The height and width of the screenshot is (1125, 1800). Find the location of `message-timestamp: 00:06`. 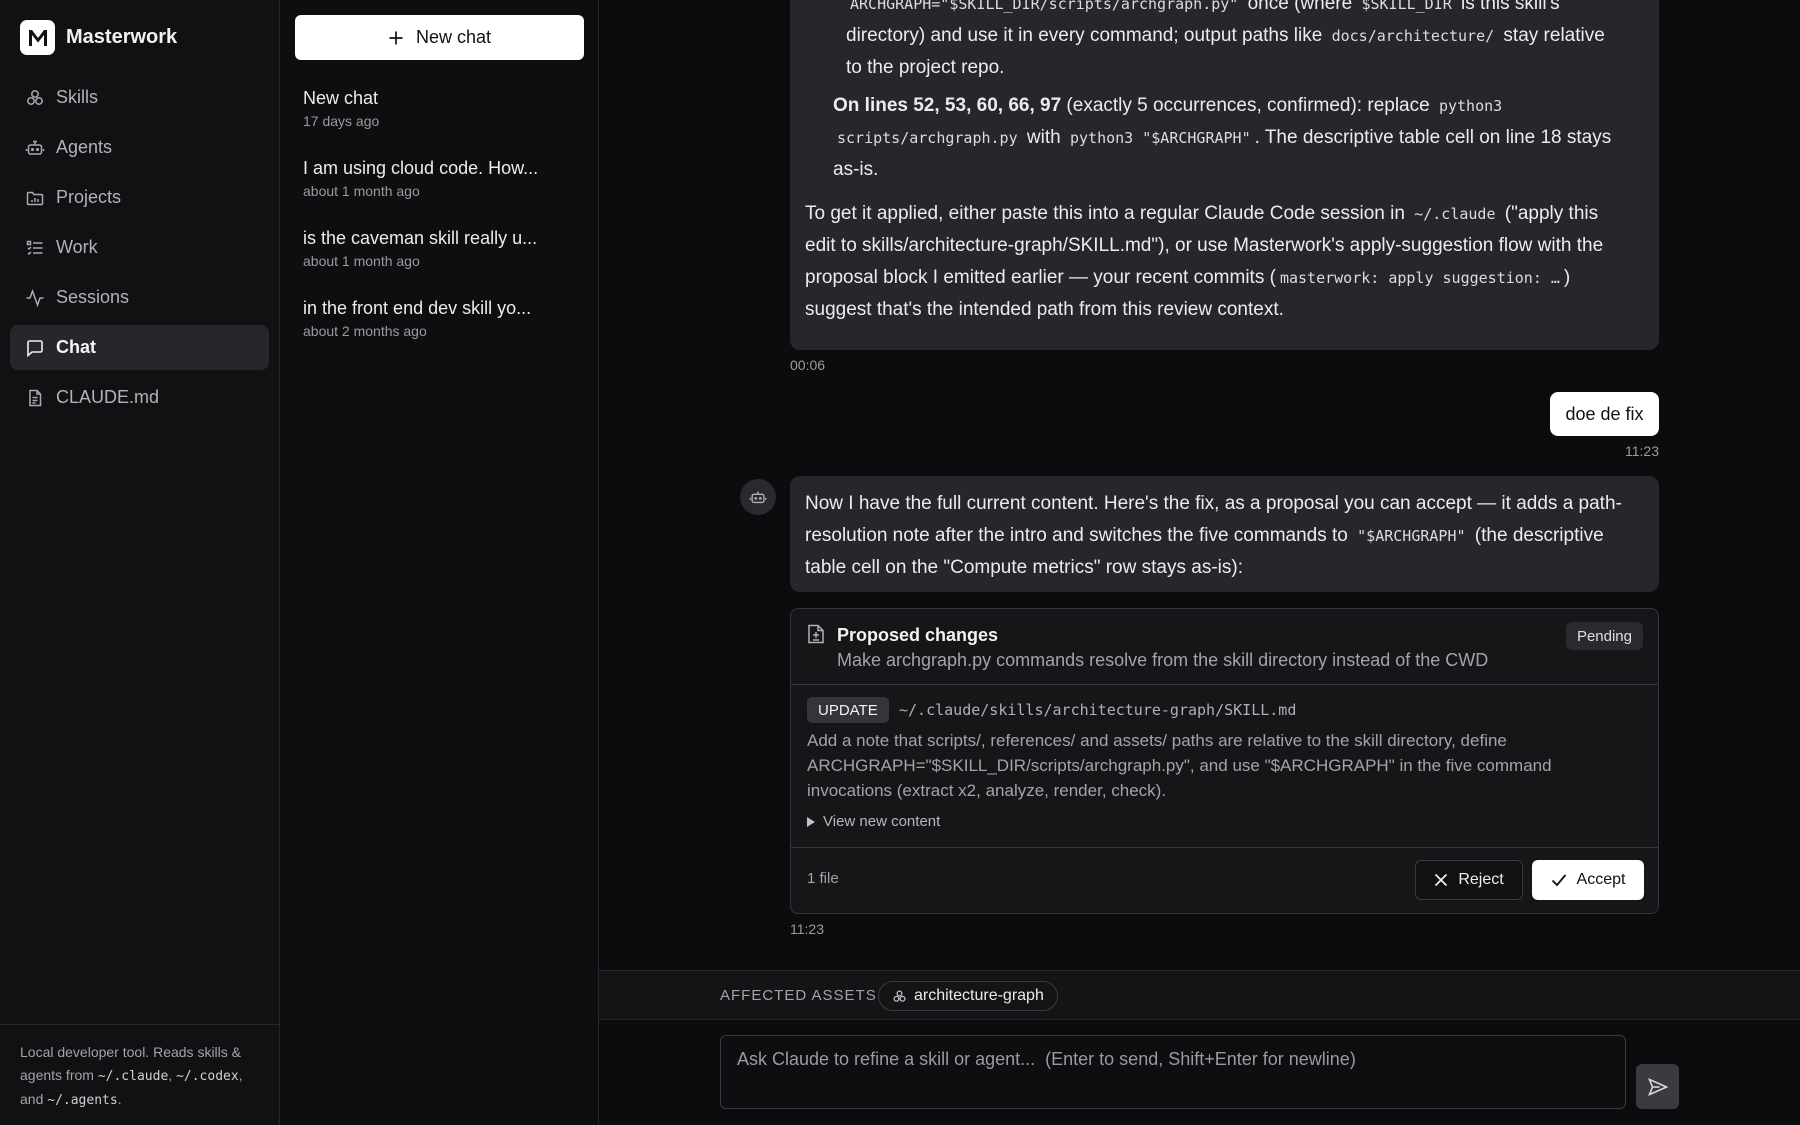

message-timestamp: 00:06 is located at coordinates (808, 365).